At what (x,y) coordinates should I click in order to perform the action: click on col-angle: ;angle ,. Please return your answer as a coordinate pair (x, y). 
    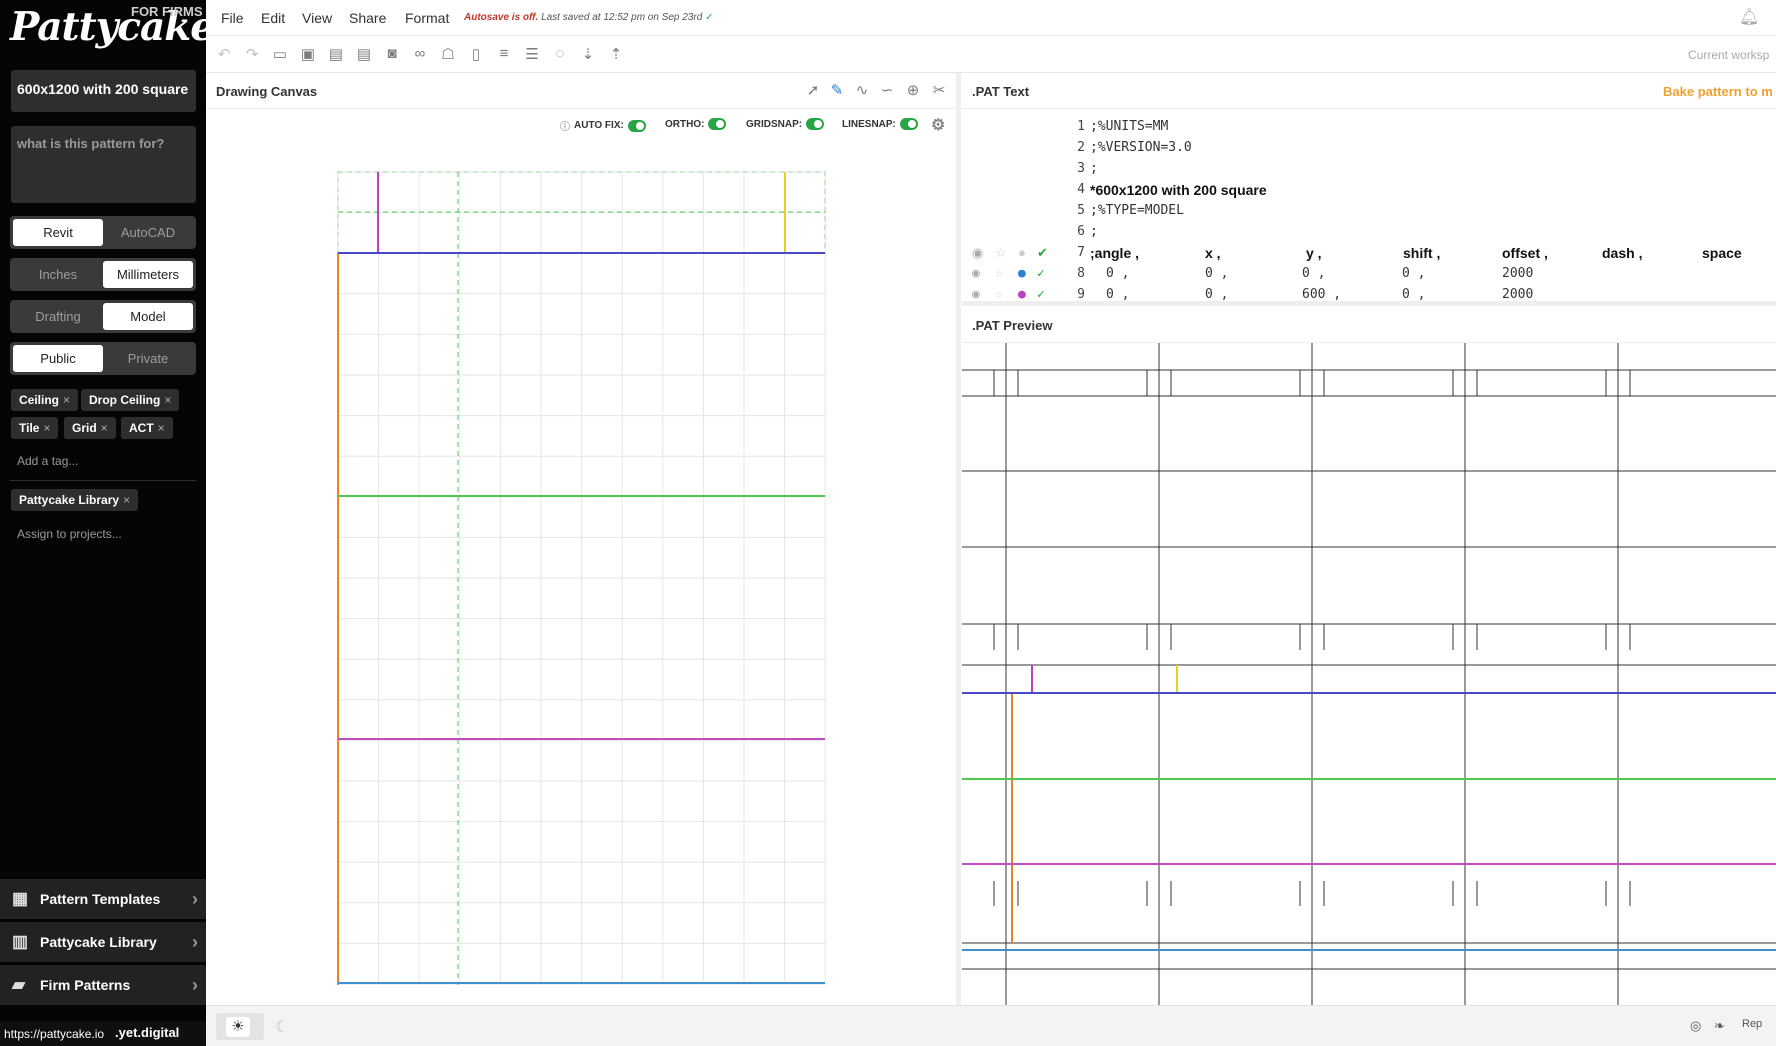
    Looking at the image, I should click on (1115, 253).